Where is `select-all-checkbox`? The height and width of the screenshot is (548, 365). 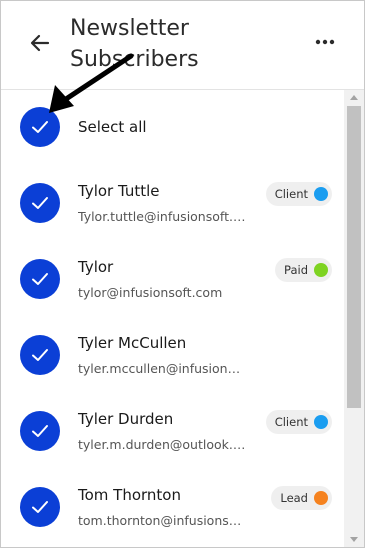 select-all-checkbox is located at coordinates (40, 127).